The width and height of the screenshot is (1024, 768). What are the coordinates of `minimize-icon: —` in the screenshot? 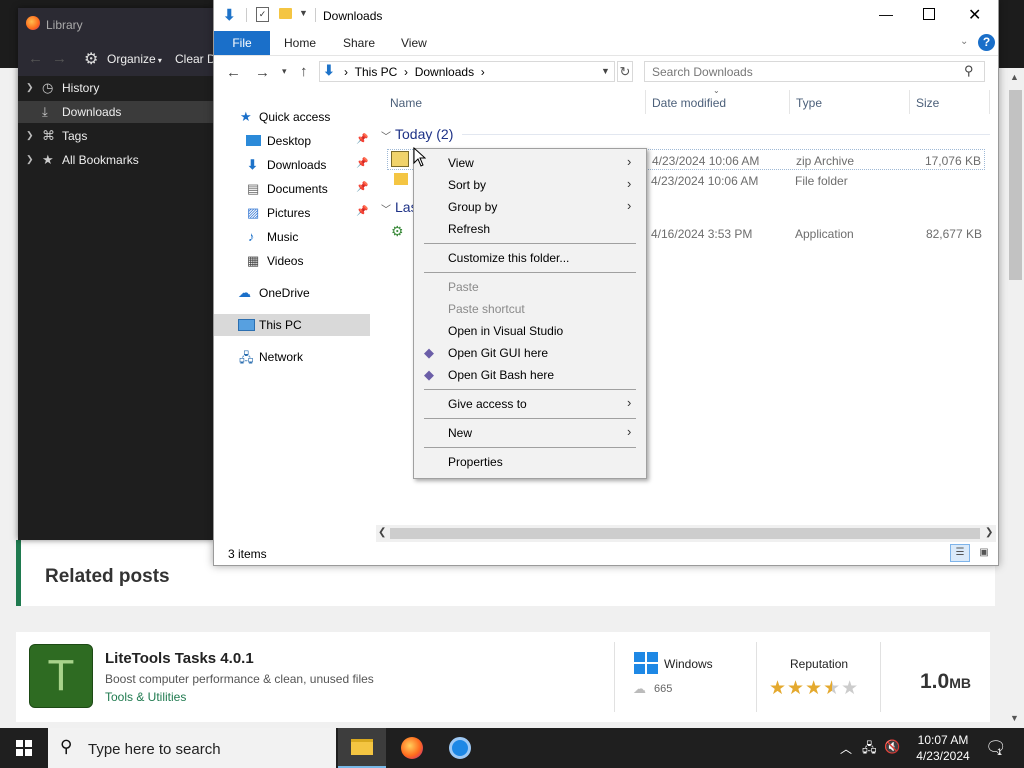 It's located at (886, 14).